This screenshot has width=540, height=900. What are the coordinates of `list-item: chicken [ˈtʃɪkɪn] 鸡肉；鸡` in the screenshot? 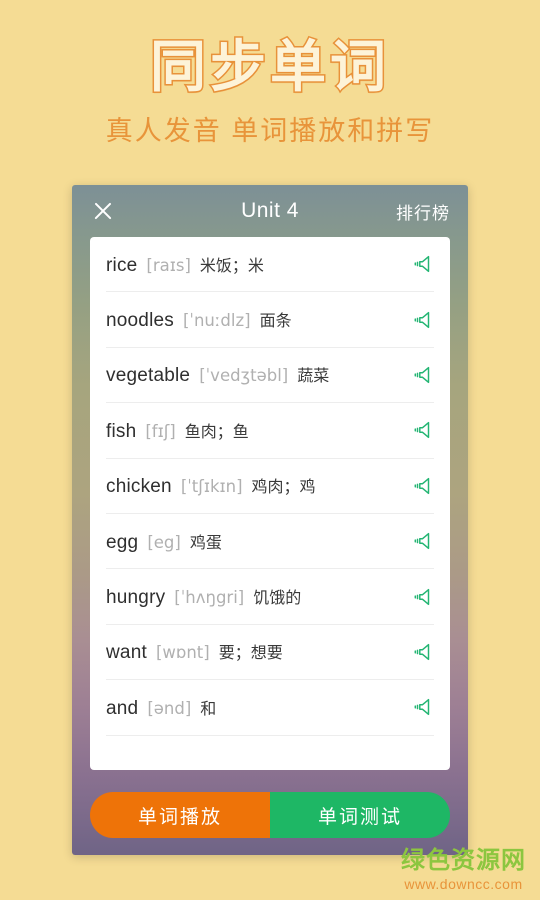 It's located at (270, 486).